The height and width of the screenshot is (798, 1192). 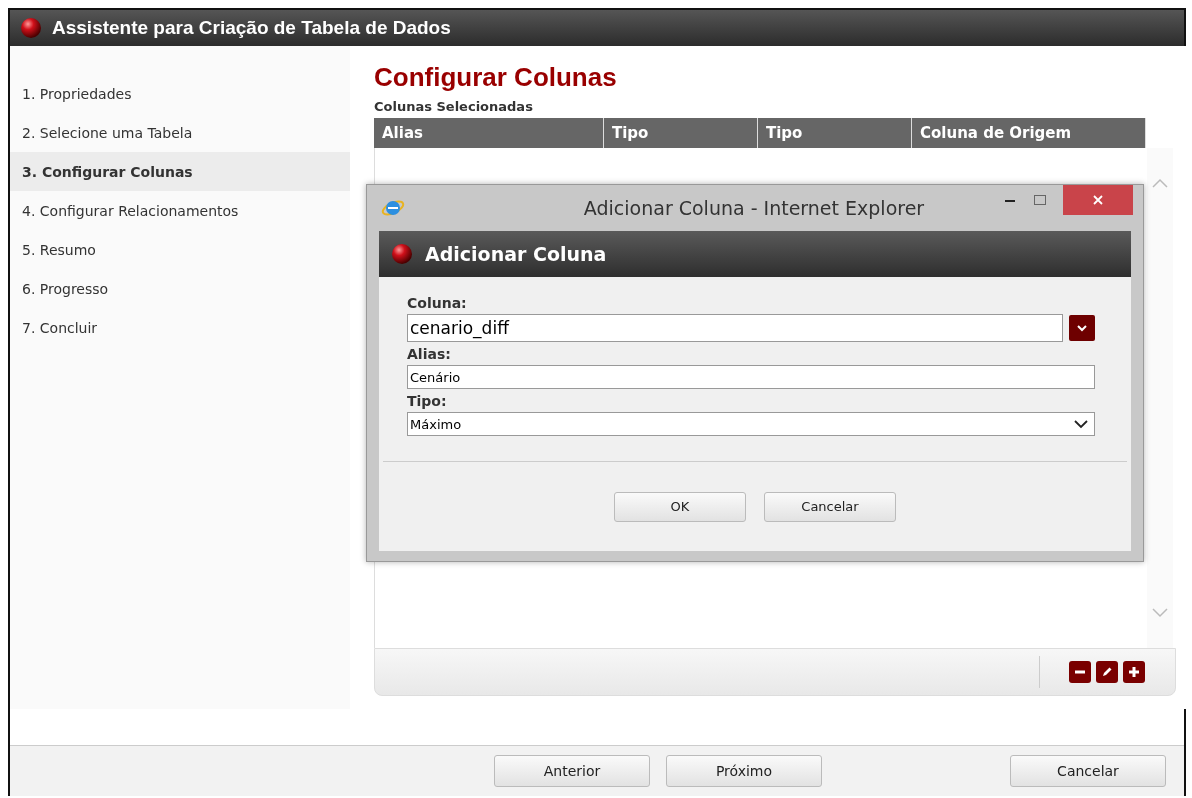 What do you see at coordinates (744, 771) in the screenshot?
I see `nav-button: Próximo` at bounding box center [744, 771].